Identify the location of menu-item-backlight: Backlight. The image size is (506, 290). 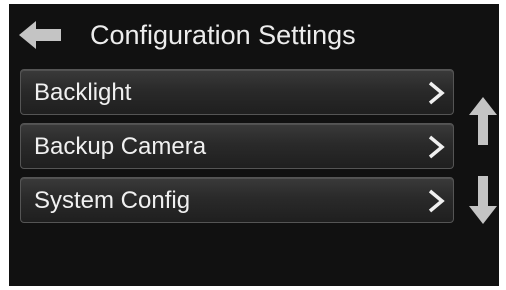
(237, 92).